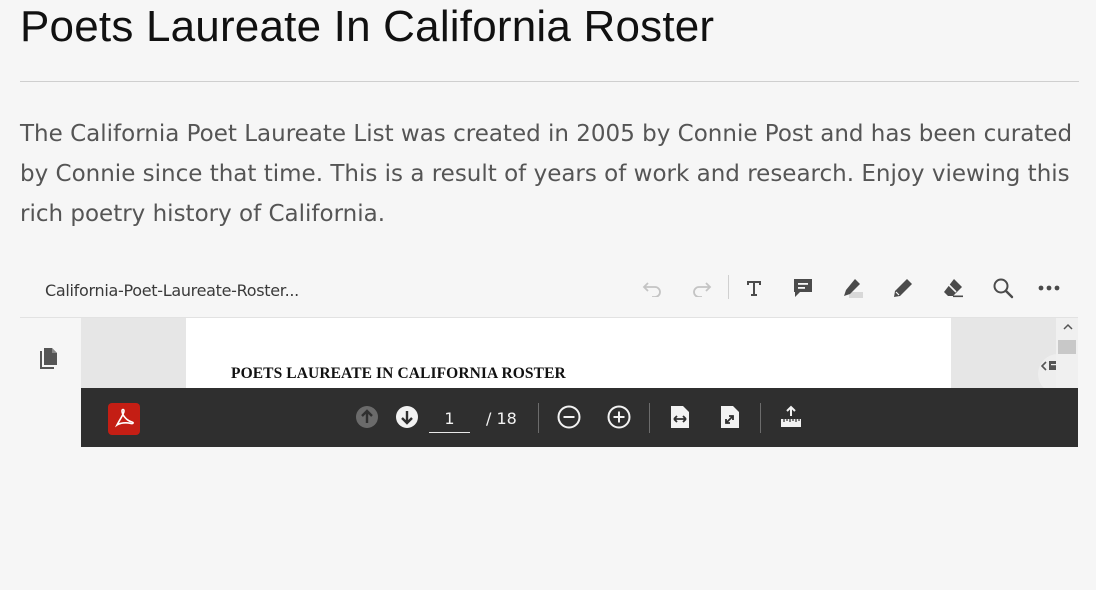  I want to click on highlight-icon, so click(853, 288).